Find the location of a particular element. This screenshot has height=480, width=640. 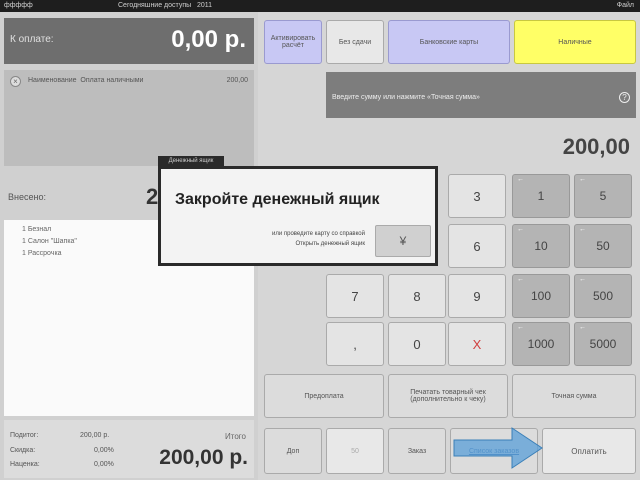

list-item: 1 Салон "Шапка" is located at coordinates (49, 241).